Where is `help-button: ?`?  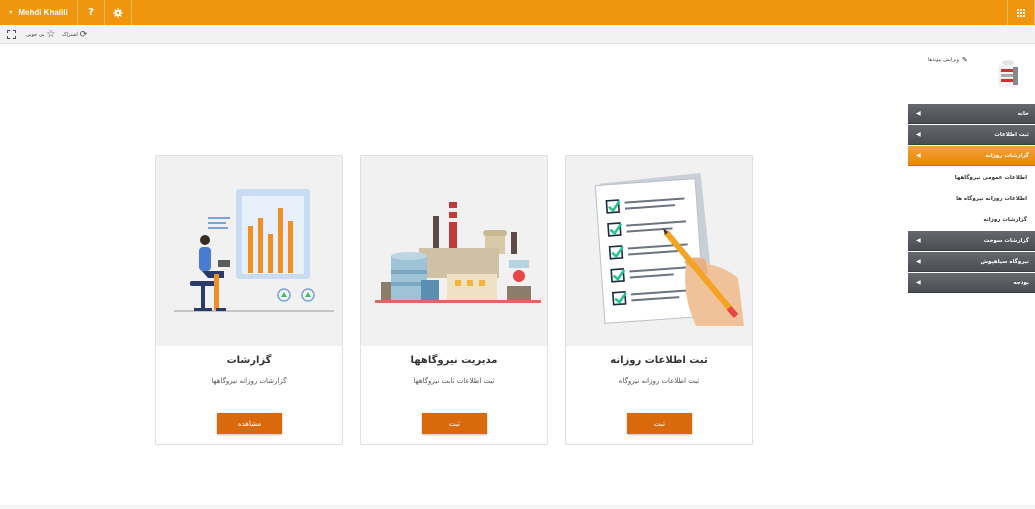
help-button: ? is located at coordinates (91, 12).